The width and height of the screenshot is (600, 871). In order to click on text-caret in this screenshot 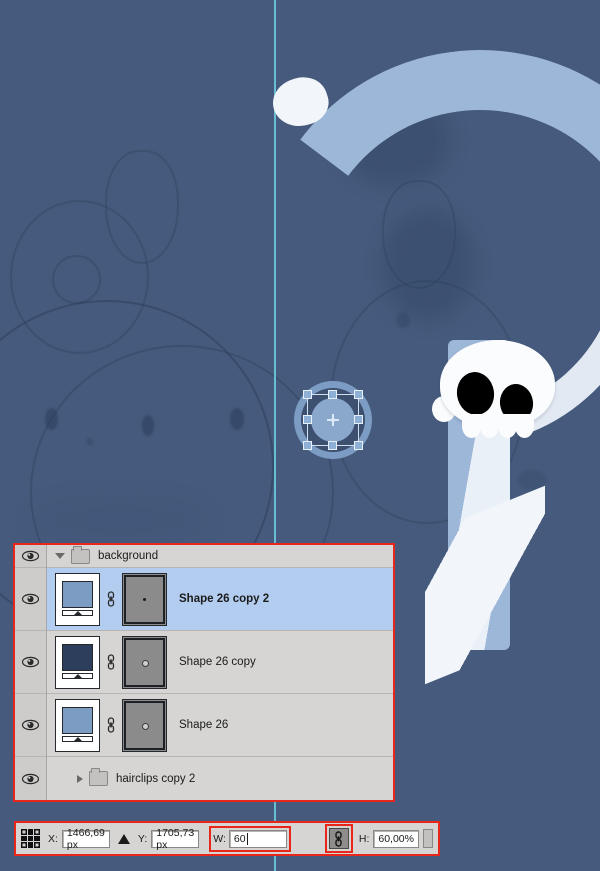, I will do `click(247, 838)`.